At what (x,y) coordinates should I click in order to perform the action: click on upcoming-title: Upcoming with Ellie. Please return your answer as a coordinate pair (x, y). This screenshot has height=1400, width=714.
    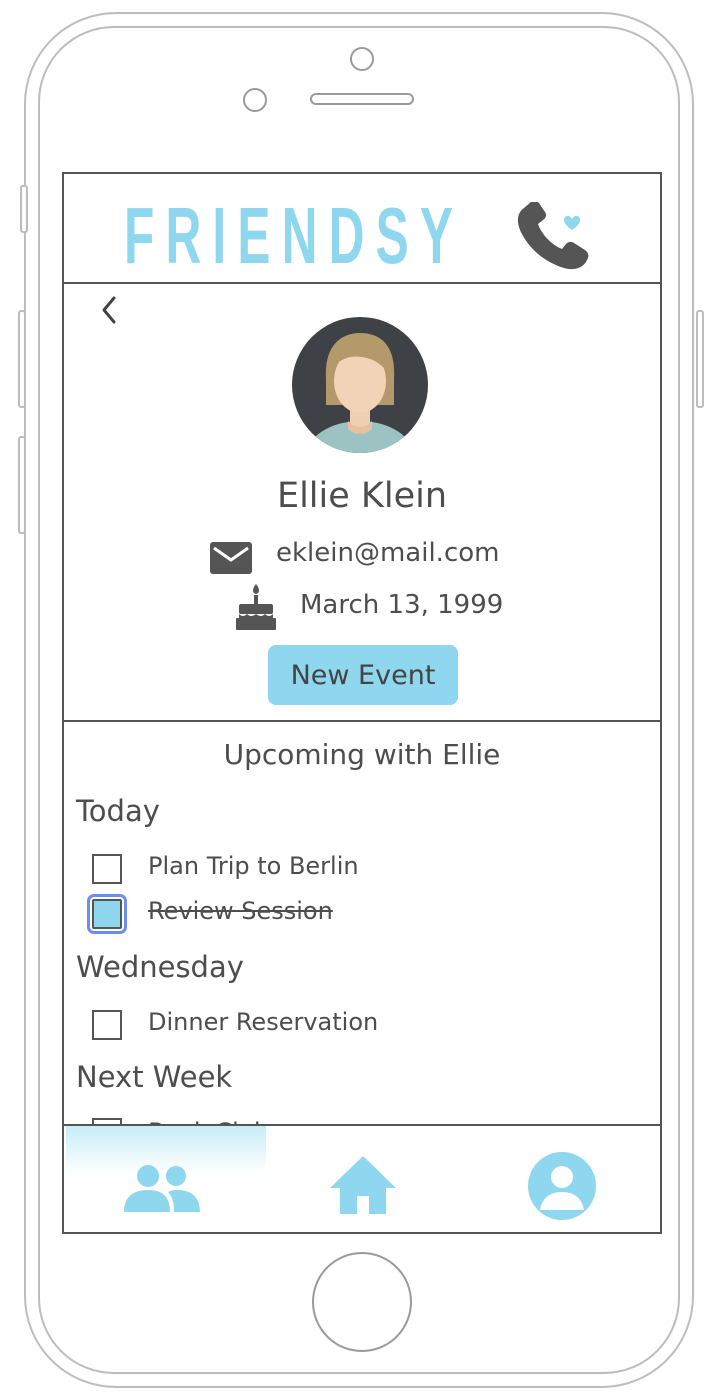
    Looking at the image, I should click on (362, 754).